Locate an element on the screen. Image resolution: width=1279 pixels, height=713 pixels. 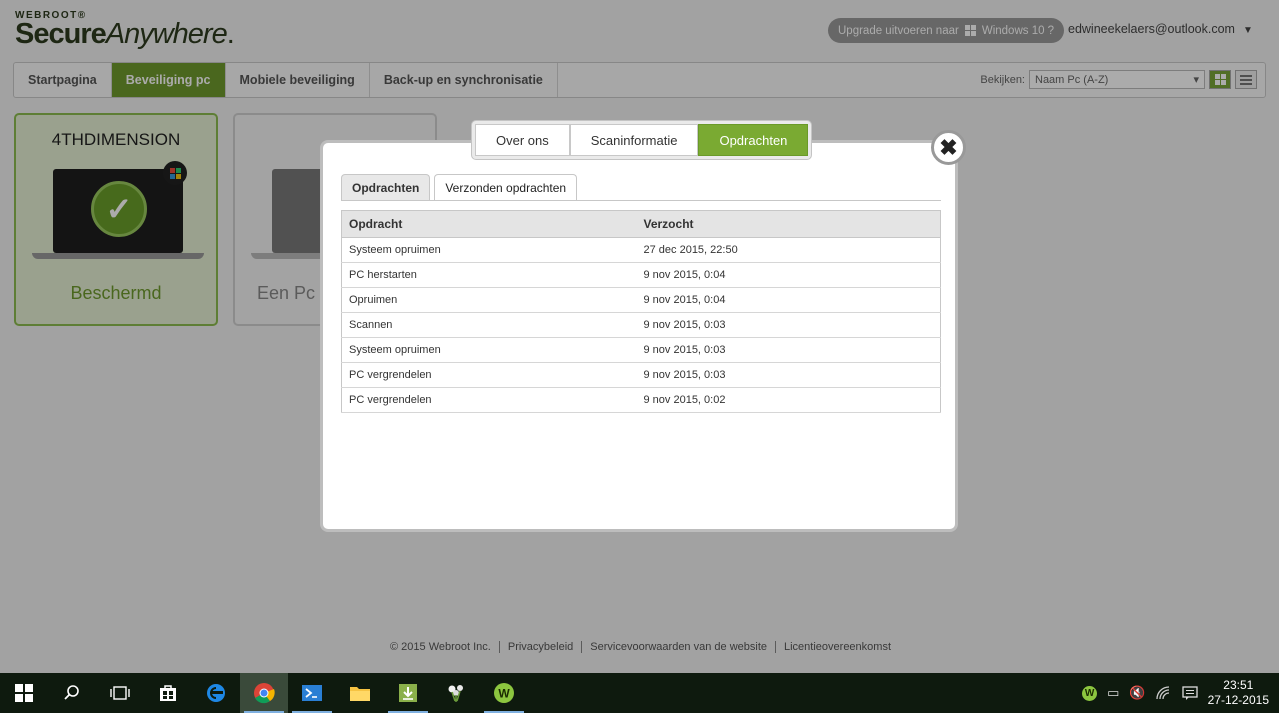
chrome-icon is located at coordinates (264, 693).